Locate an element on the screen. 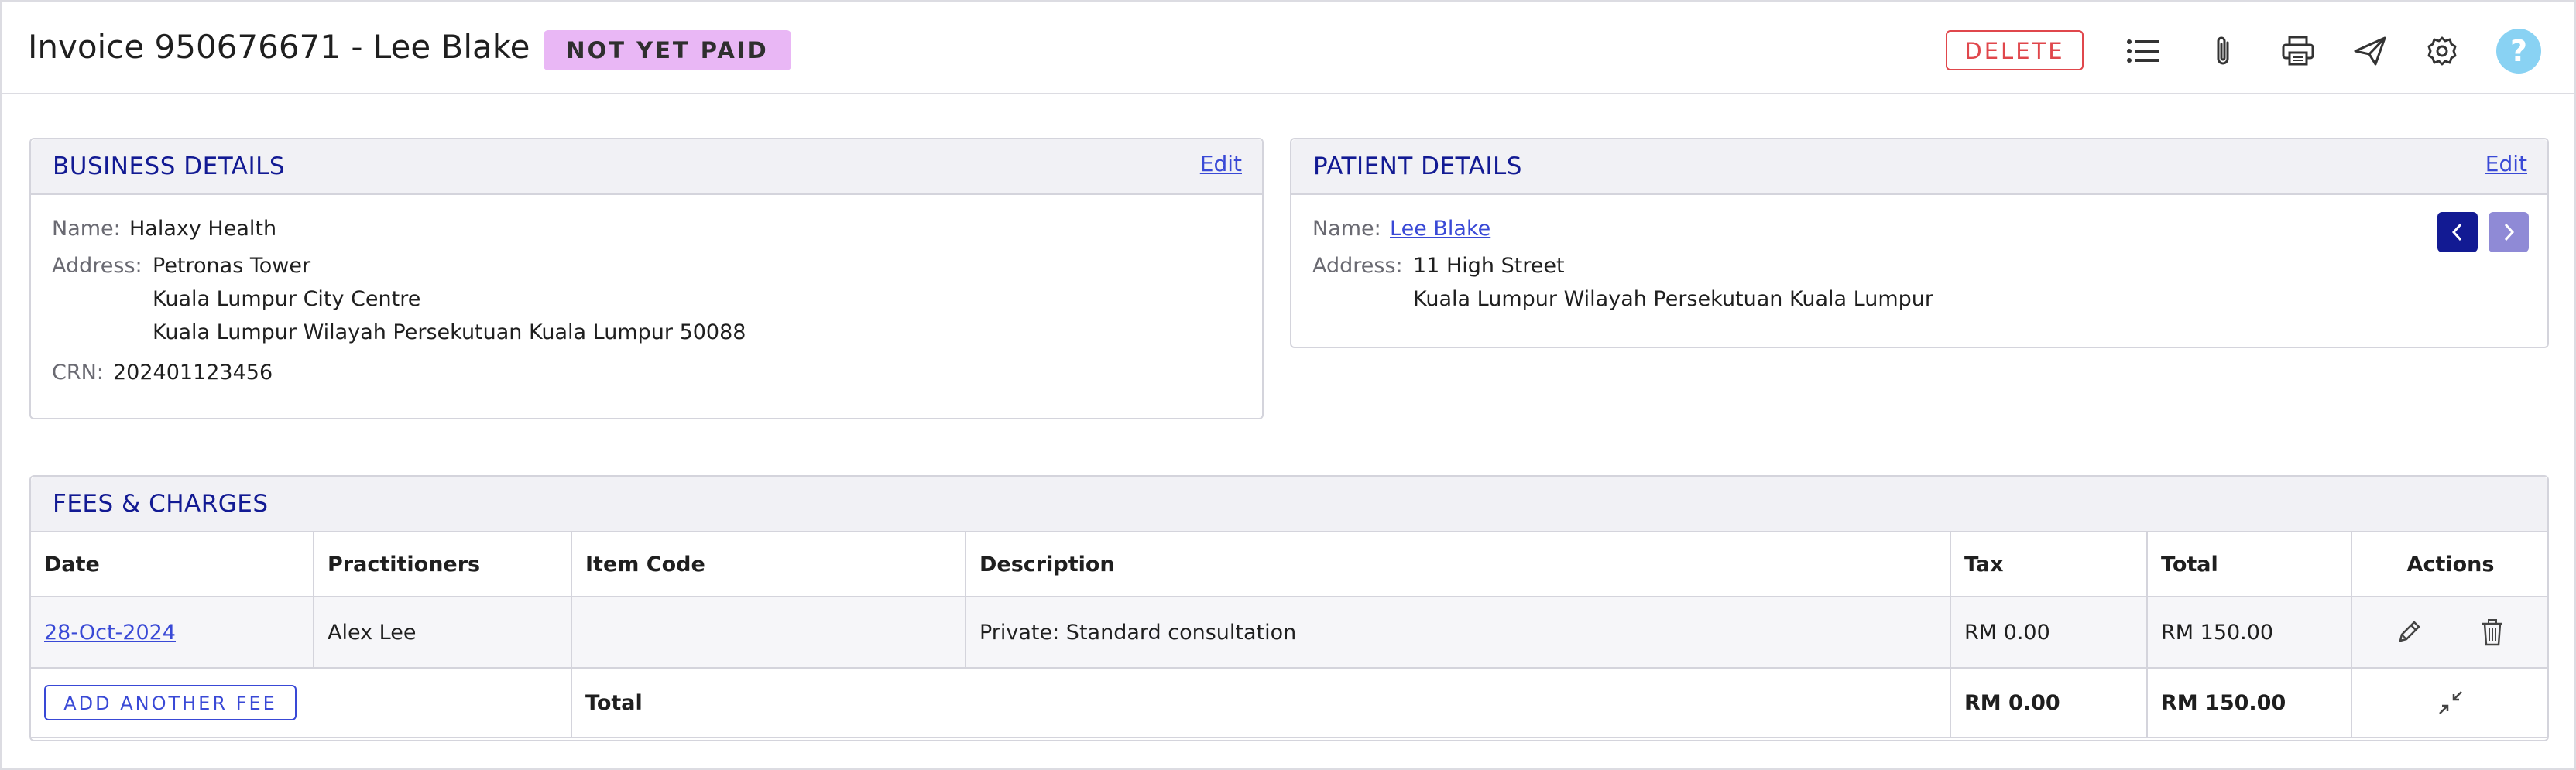 The height and width of the screenshot is (770, 2576). fee-actions-cell is located at coordinates (2449, 632).